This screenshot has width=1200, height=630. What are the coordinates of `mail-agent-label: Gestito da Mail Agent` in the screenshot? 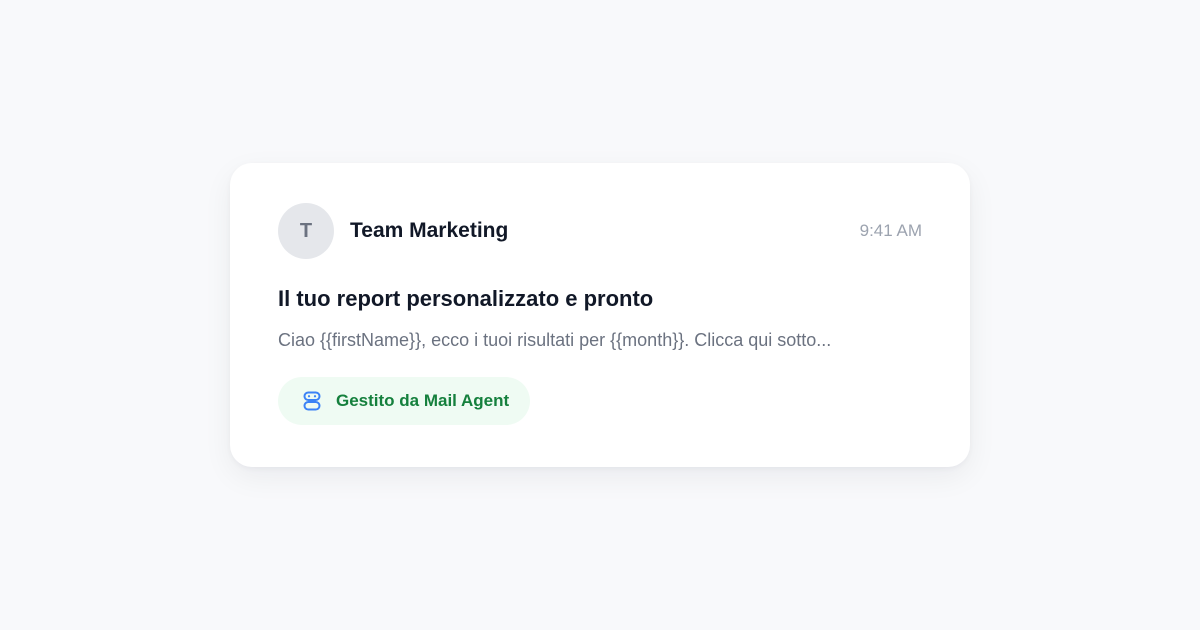 It's located at (423, 400).